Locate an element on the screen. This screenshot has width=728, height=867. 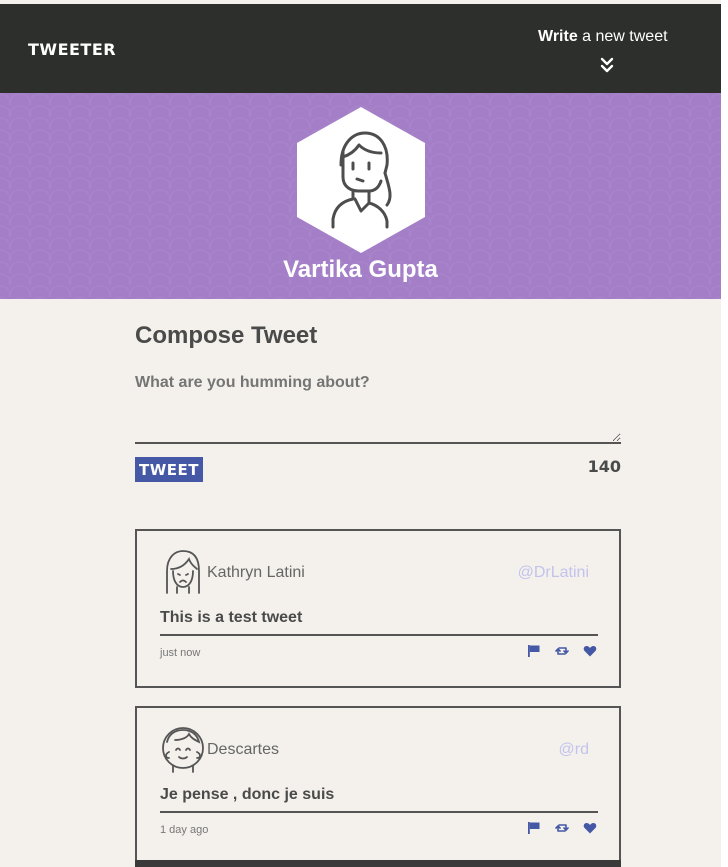
tweet-input is located at coordinates (378, 409).